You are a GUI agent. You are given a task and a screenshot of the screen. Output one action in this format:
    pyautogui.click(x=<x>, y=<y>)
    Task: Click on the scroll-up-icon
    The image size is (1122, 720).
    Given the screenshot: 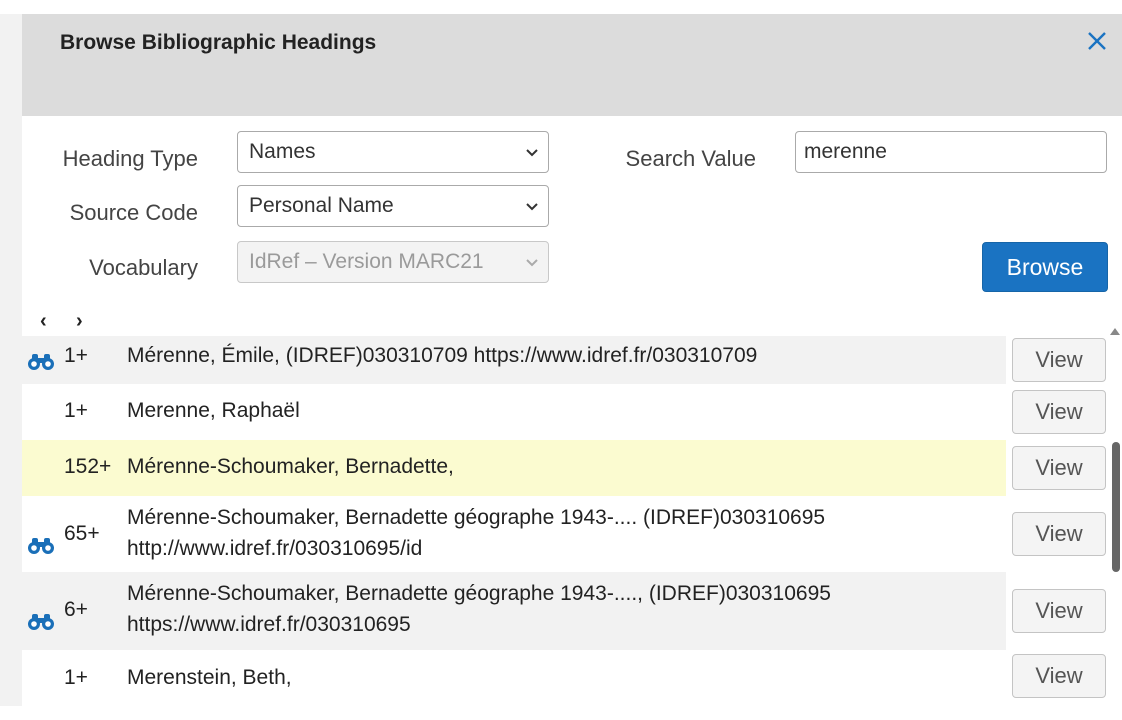 What is the action you would take?
    pyautogui.click(x=1115, y=331)
    